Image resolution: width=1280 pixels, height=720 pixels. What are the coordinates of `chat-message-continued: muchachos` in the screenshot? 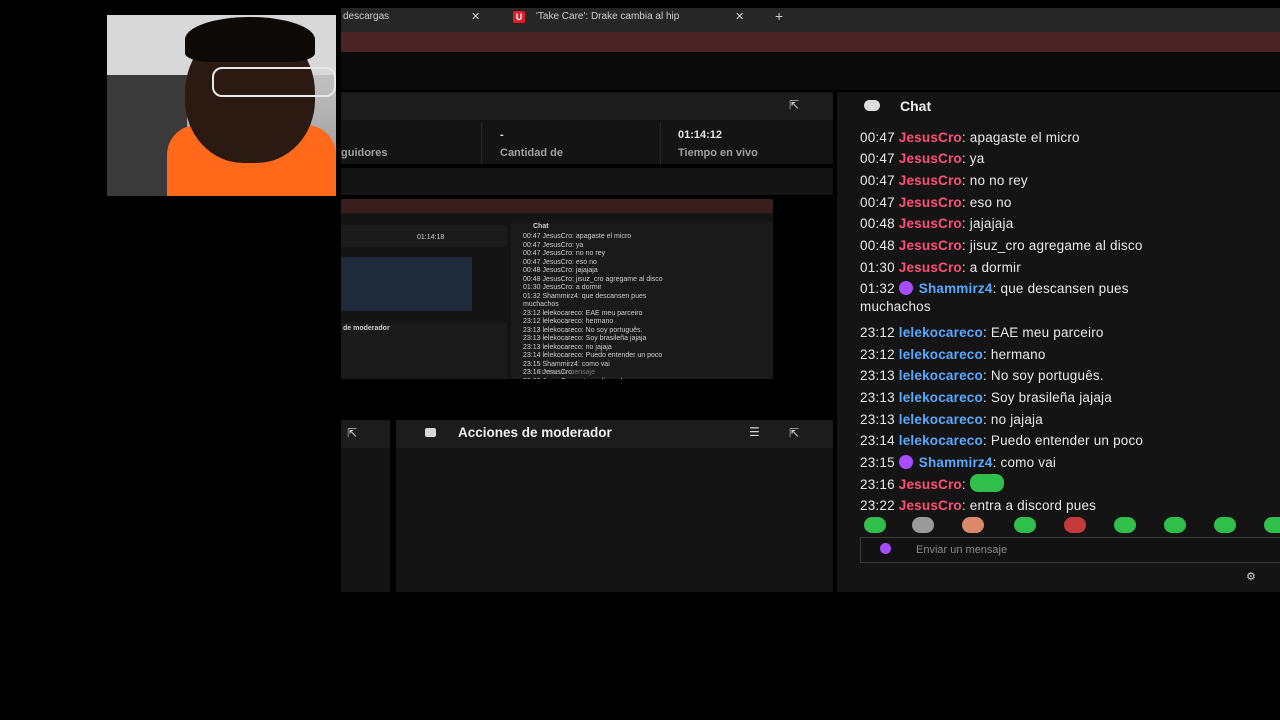 It's located at (895, 307).